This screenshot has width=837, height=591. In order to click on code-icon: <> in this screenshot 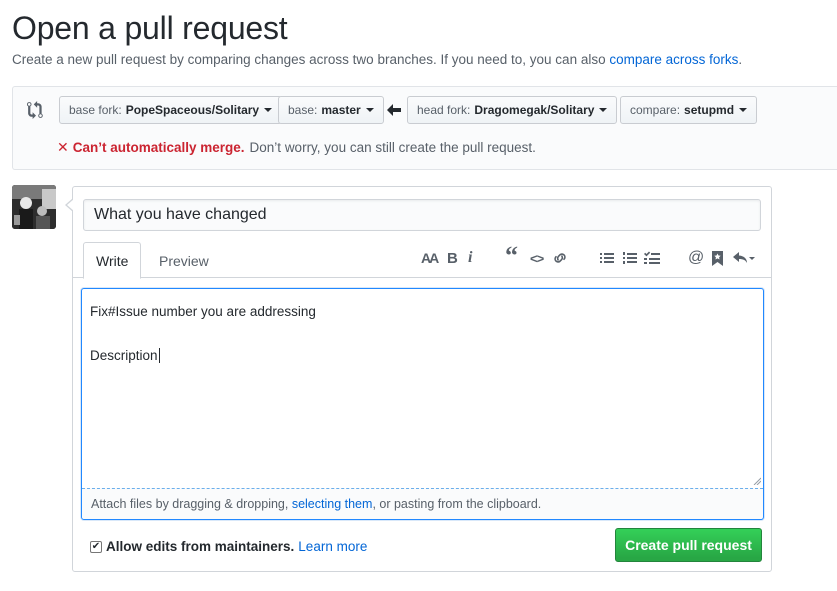, I will do `click(537, 258)`.